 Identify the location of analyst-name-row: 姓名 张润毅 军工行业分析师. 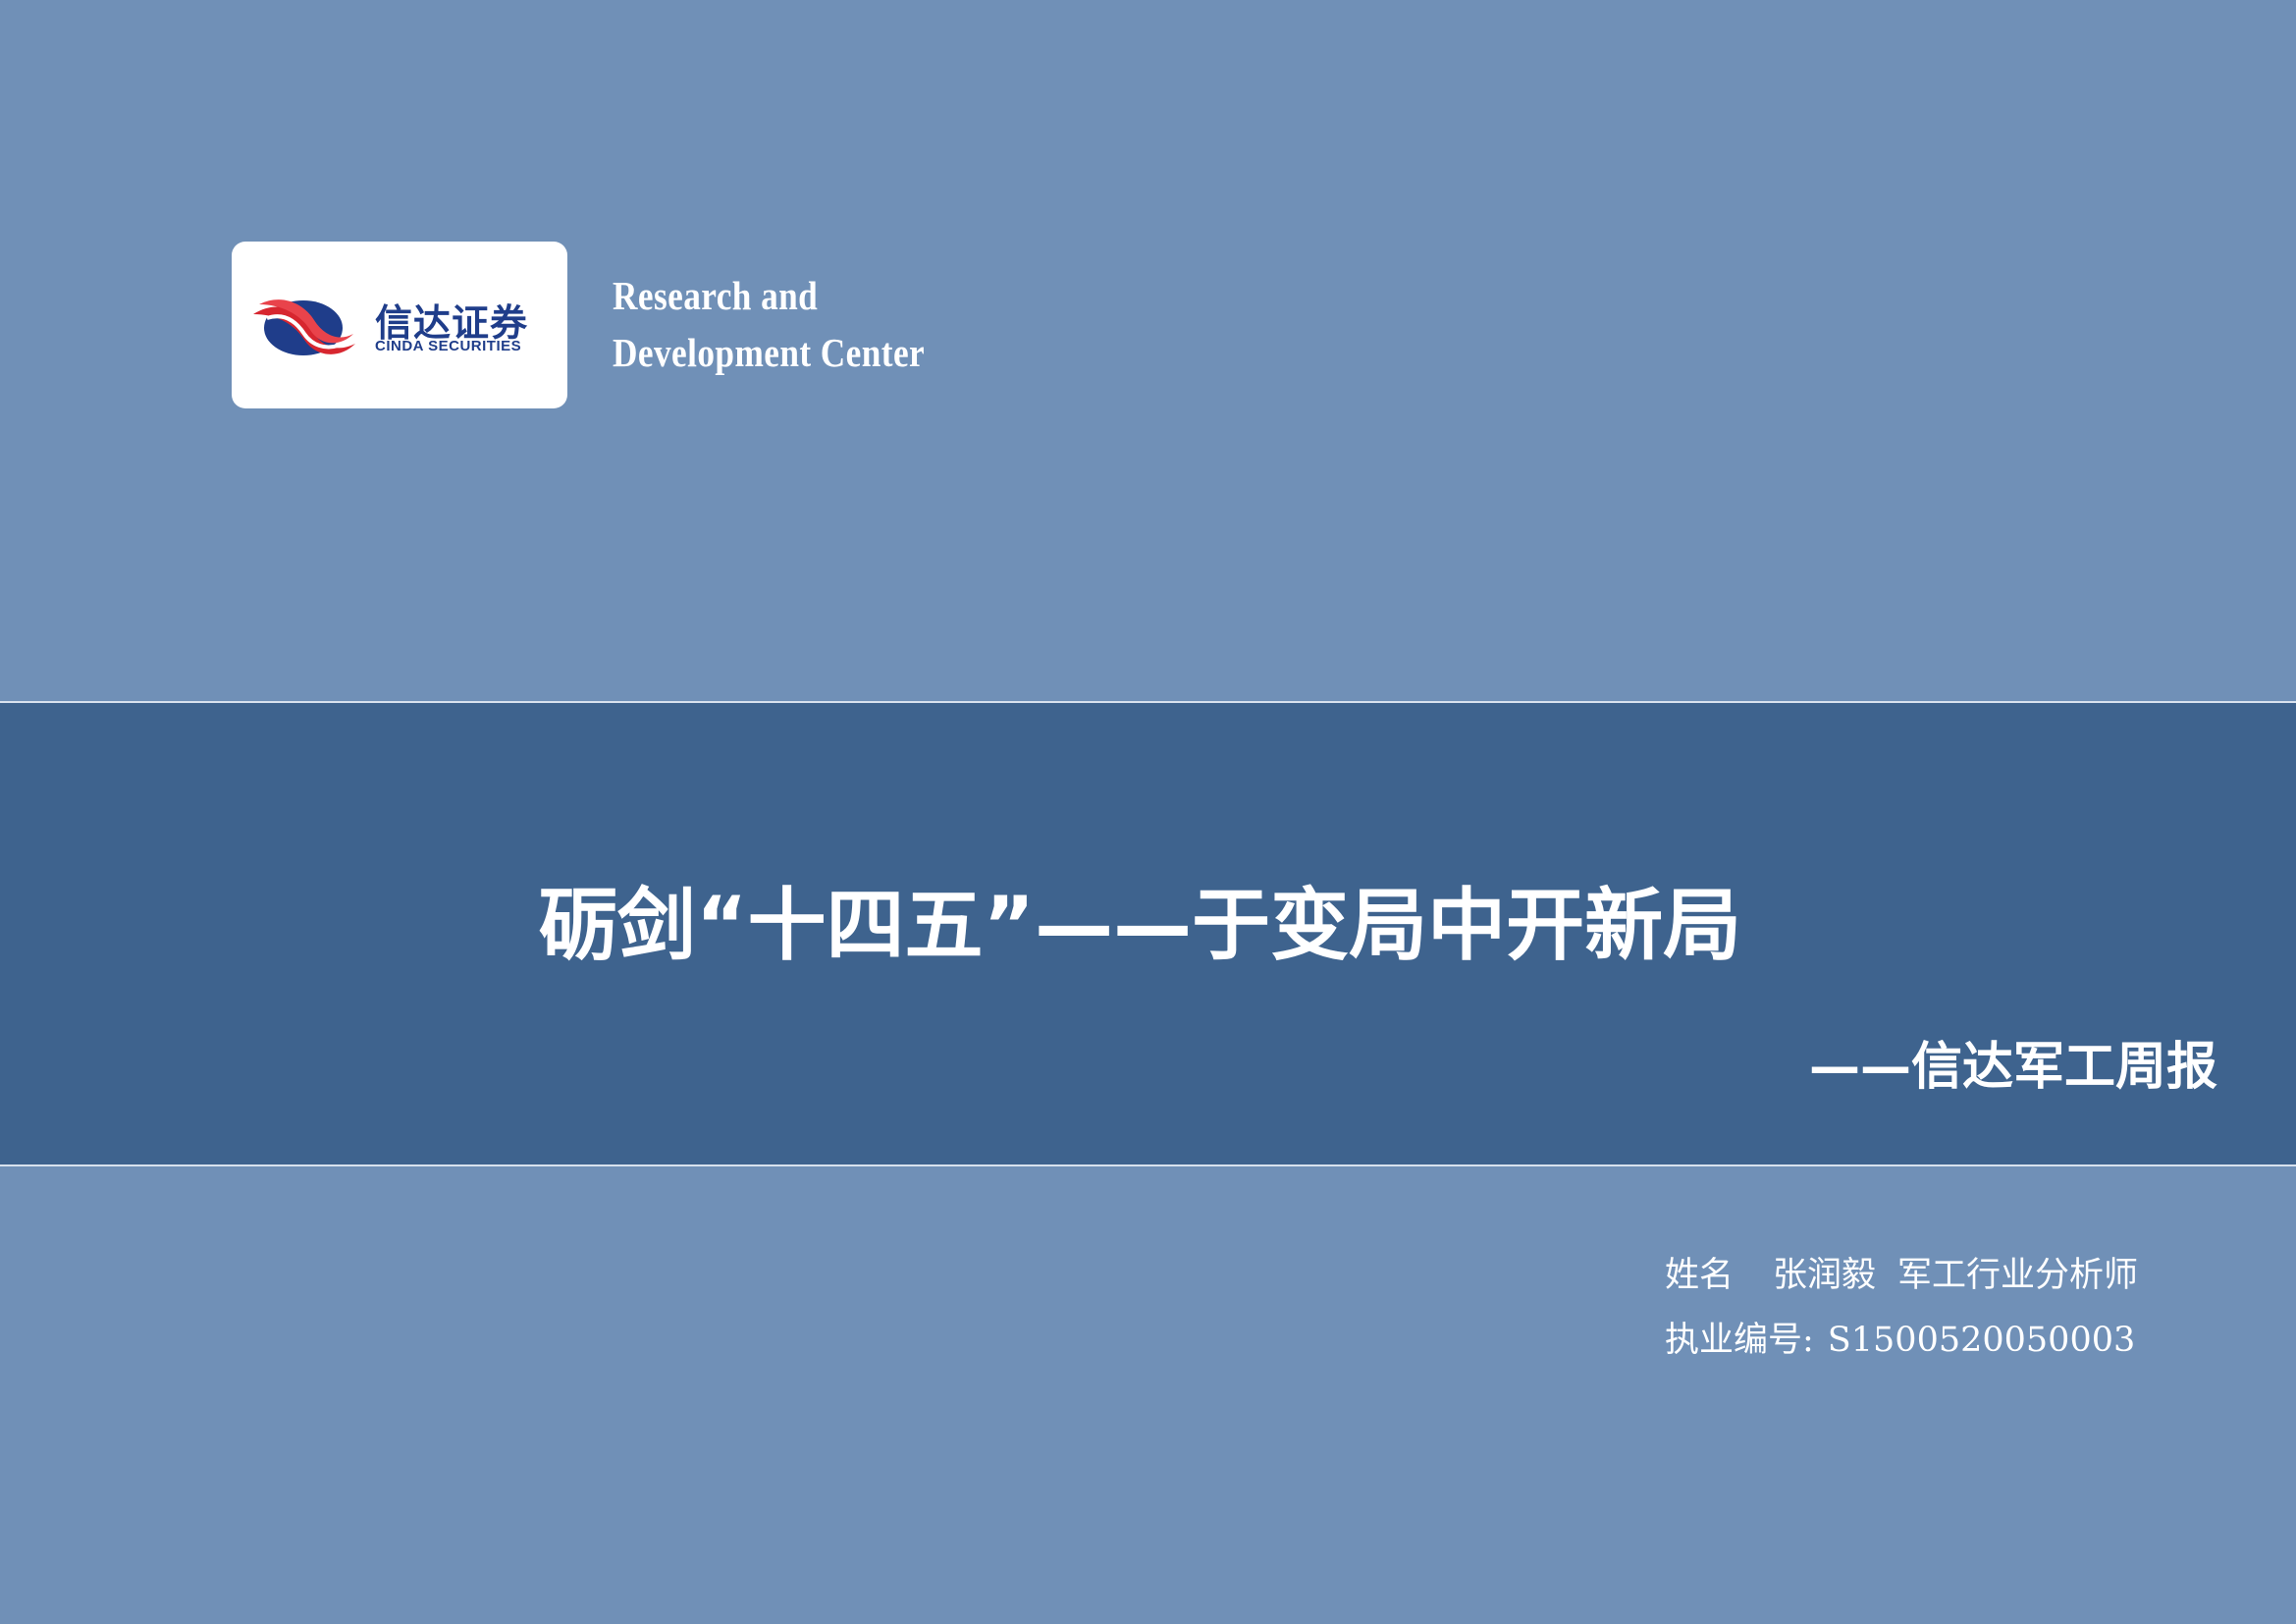
(1901, 1275).